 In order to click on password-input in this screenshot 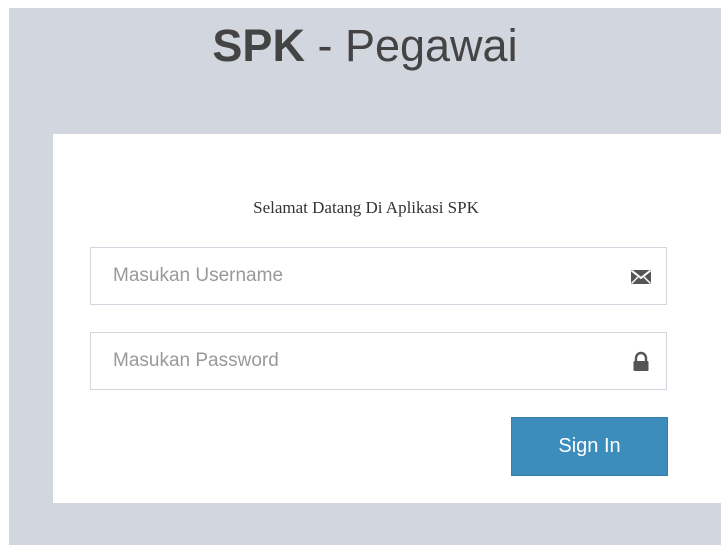, I will do `click(378, 361)`.